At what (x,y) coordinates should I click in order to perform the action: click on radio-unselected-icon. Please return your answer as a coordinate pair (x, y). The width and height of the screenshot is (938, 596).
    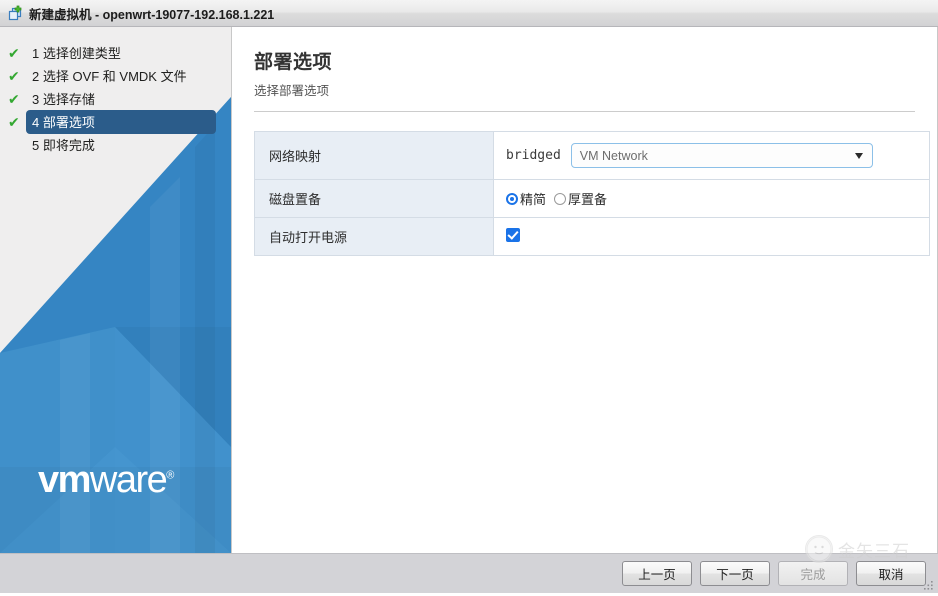
    Looking at the image, I should click on (560, 198).